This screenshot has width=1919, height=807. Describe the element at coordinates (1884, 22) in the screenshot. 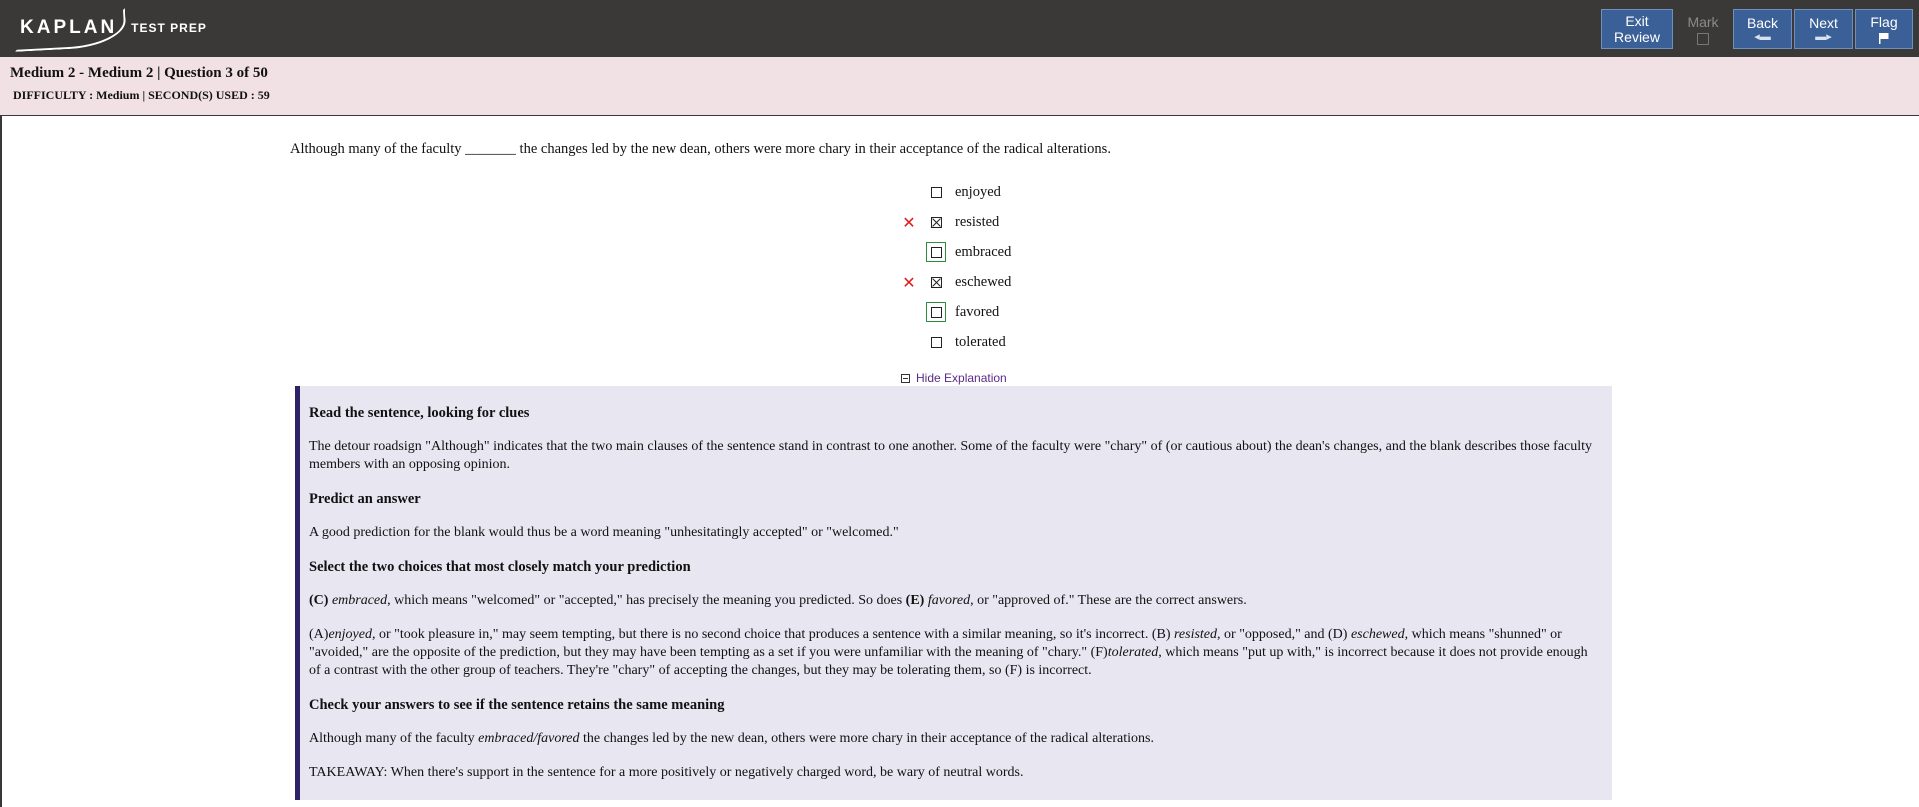

I see `flag-label: Flag` at that location.